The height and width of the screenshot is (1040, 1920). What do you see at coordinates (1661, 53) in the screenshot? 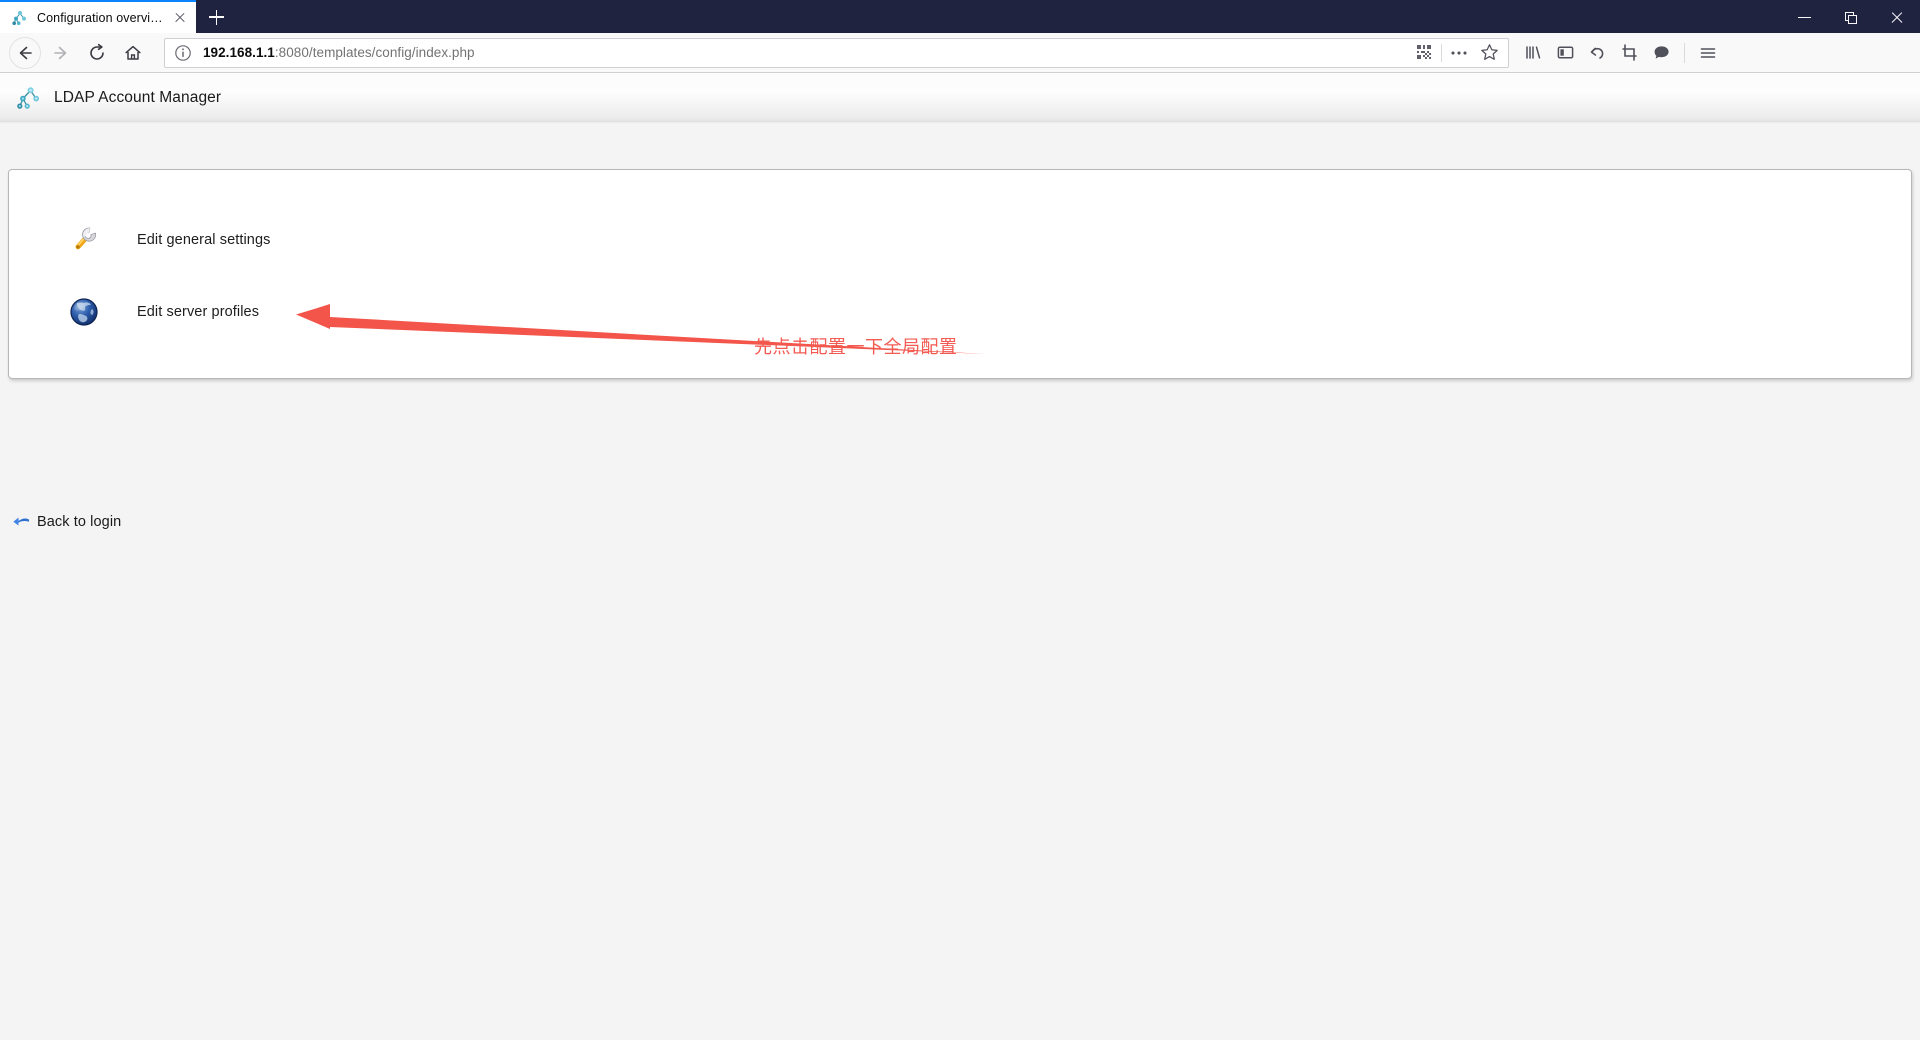
I see `pocket-chat-icon` at bounding box center [1661, 53].